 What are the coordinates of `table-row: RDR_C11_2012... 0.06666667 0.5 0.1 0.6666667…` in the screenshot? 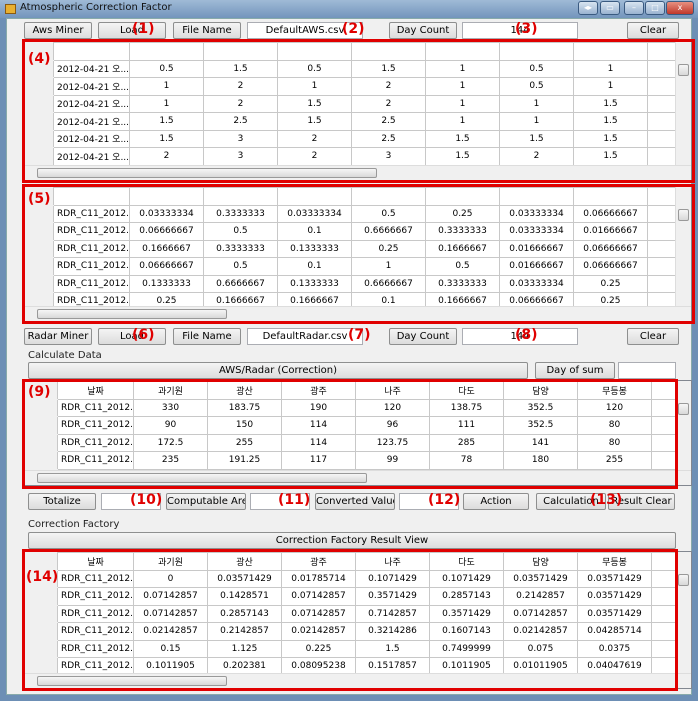 It's located at (356, 231).